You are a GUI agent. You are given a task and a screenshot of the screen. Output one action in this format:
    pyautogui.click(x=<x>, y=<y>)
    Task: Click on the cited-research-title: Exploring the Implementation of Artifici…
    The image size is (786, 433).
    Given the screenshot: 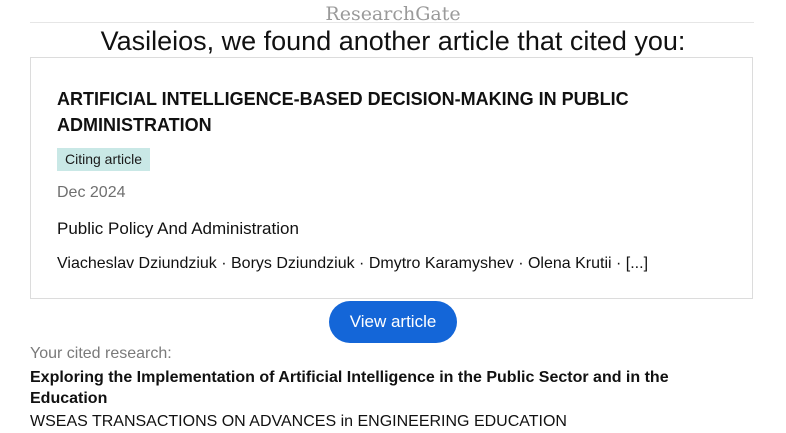 What is the action you would take?
    pyautogui.click(x=390, y=388)
    